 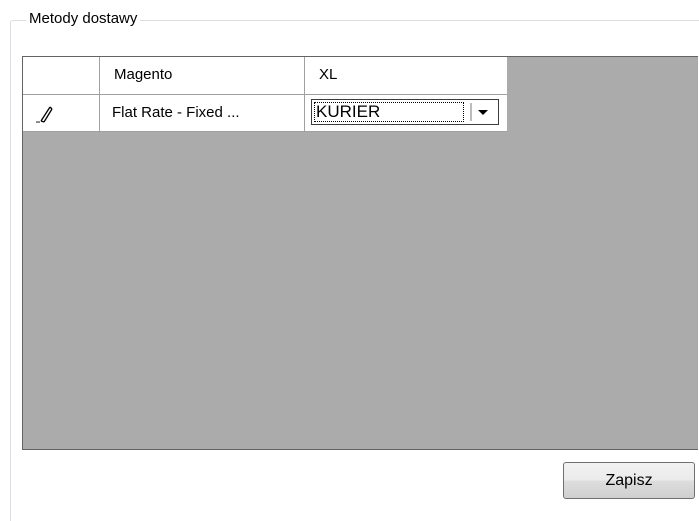 What do you see at coordinates (61, 113) in the screenshot?
I see `row-header-cell` at bounding box center [61, 113].